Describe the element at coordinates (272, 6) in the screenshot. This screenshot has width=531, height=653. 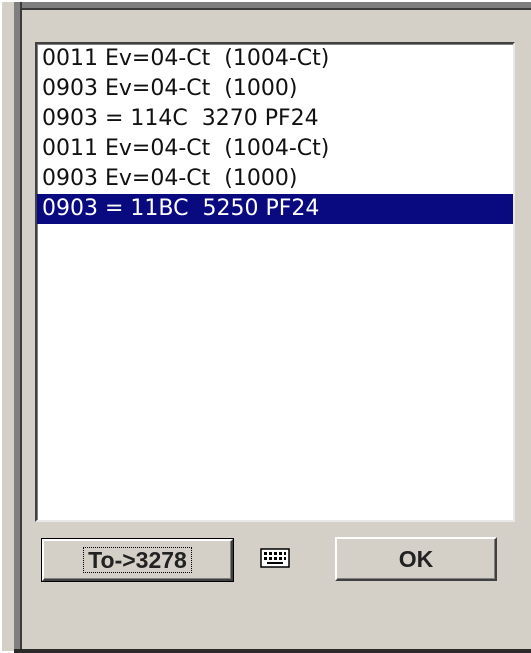
I see `window-frame-top` at that location.